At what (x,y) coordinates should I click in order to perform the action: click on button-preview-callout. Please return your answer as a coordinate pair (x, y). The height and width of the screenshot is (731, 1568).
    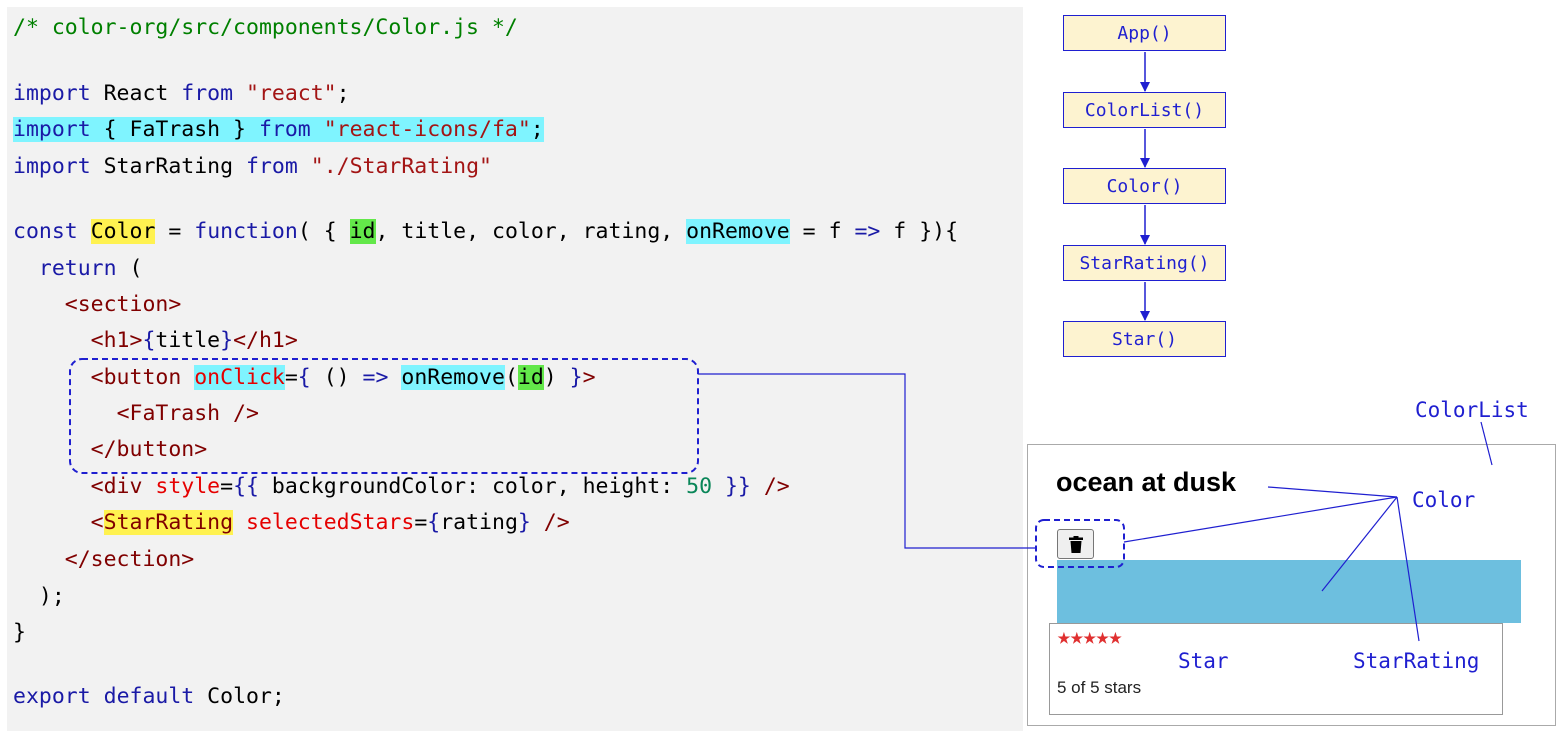
    Looking at the image, I should click on (1080, 543).